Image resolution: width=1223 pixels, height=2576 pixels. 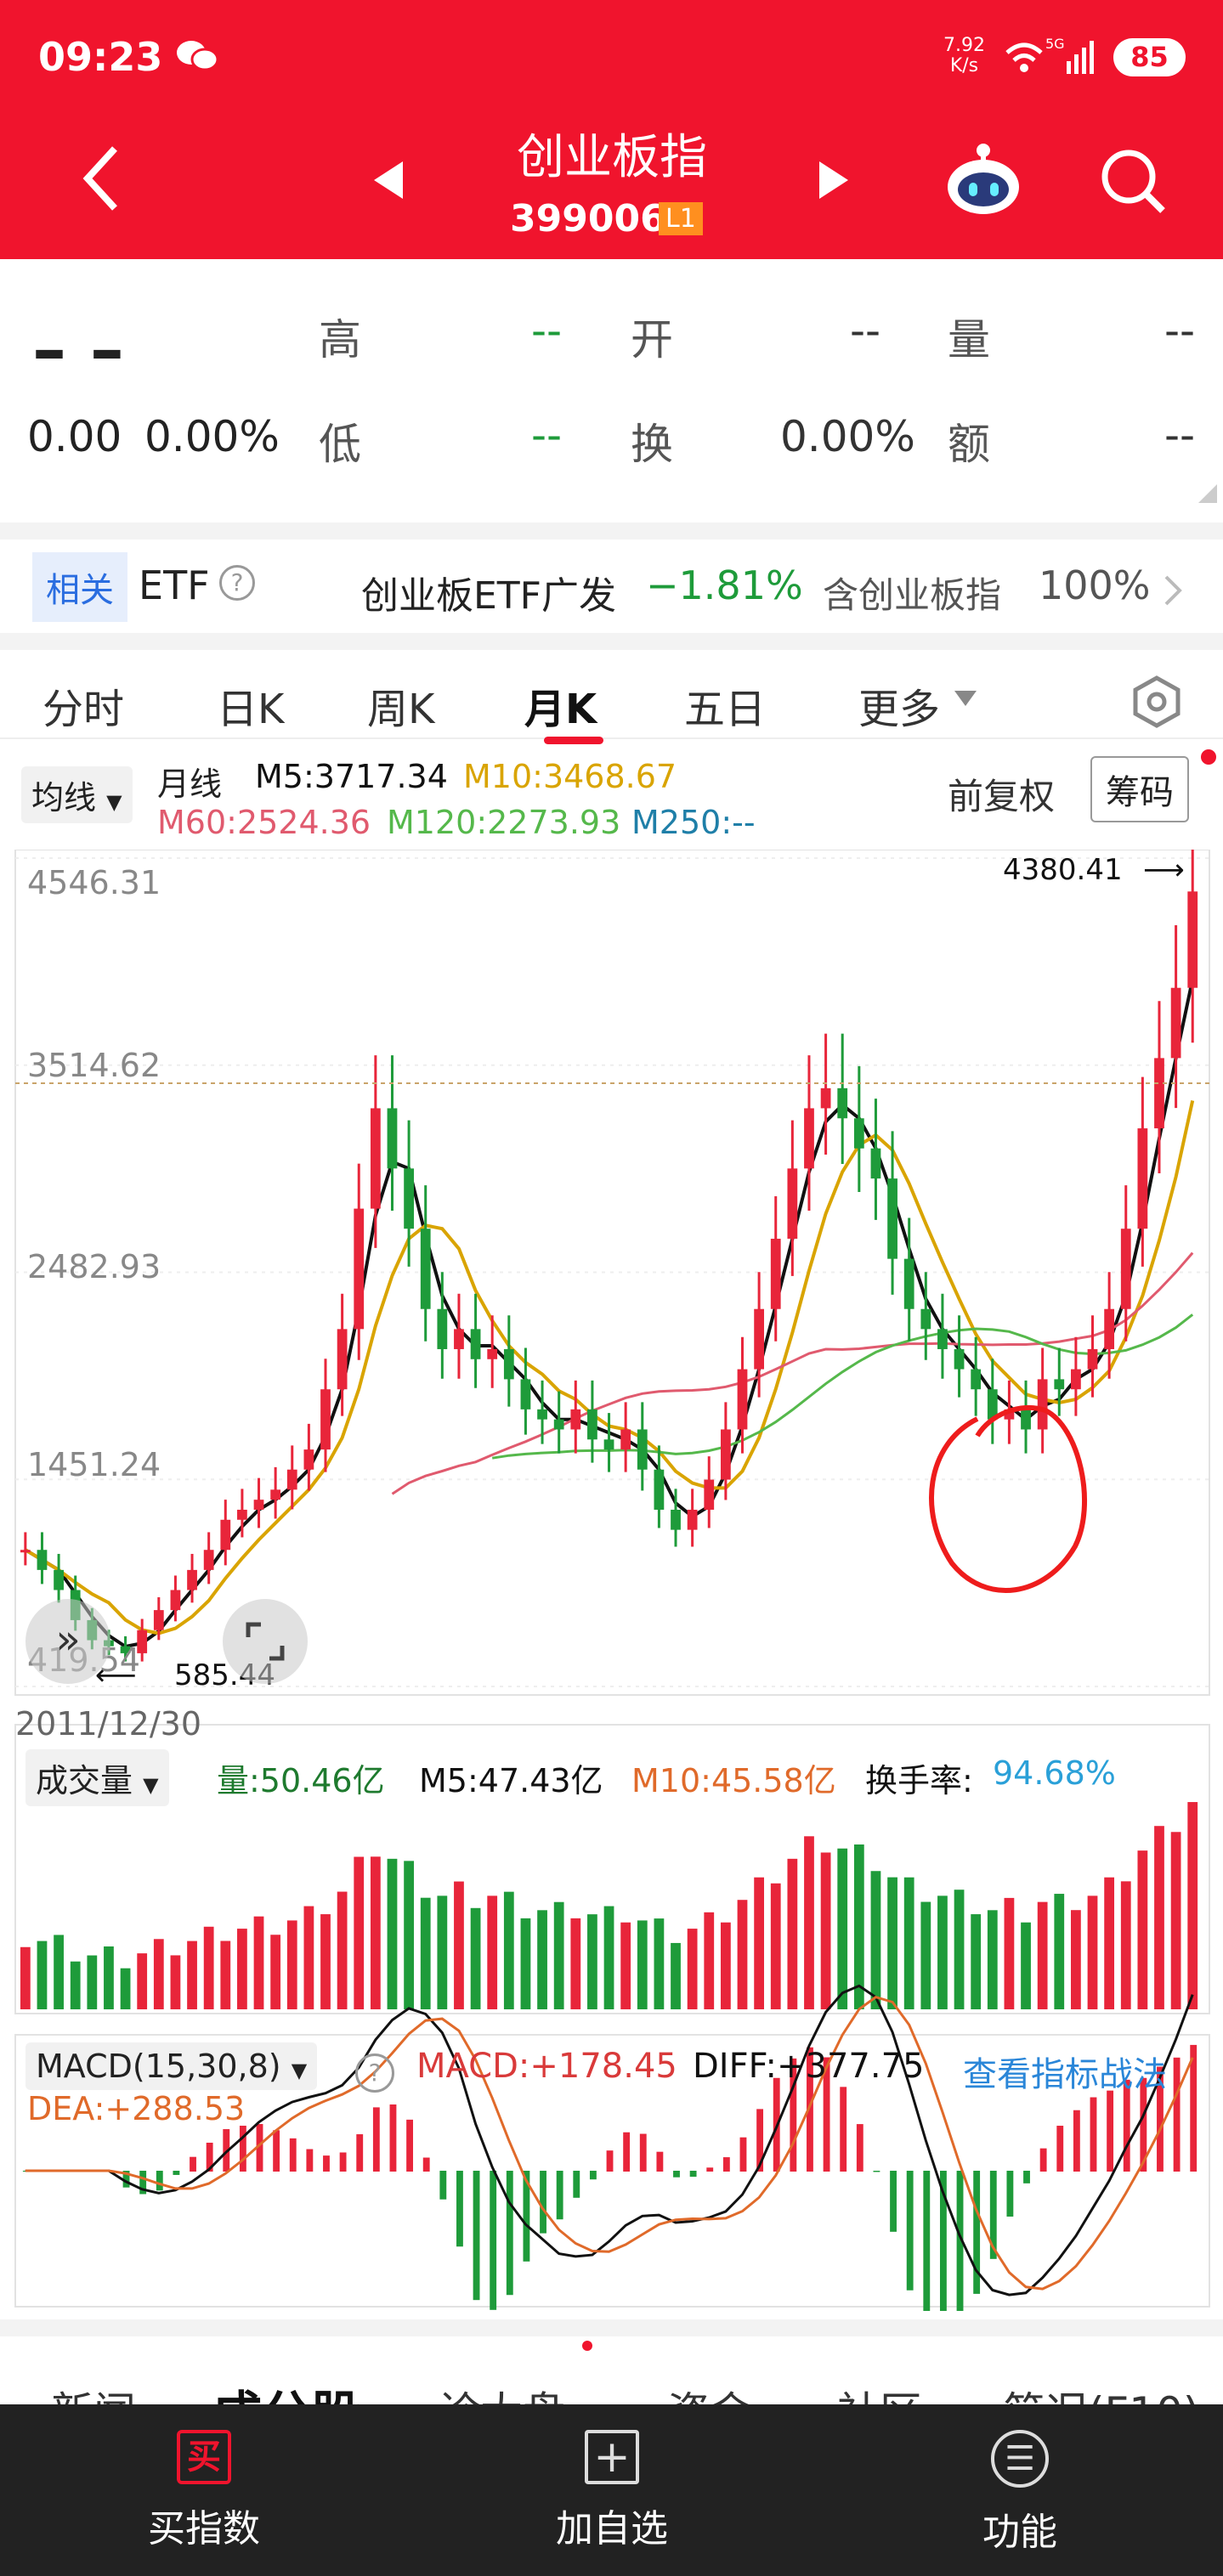 What do you see at coordinates (1139, 789) in the screenshot?
I see `chips-button: 筹码` at bounding box center [1139, 789].